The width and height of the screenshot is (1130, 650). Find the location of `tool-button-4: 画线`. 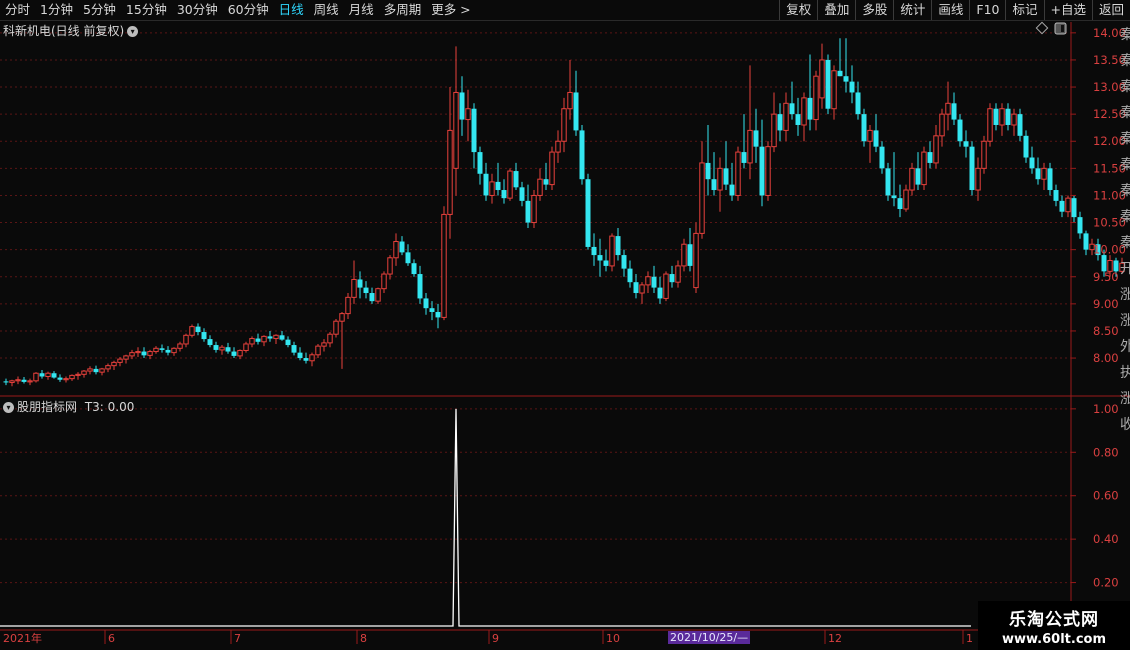

tool-button-4: 画线 is located at coordinates (950, 10).